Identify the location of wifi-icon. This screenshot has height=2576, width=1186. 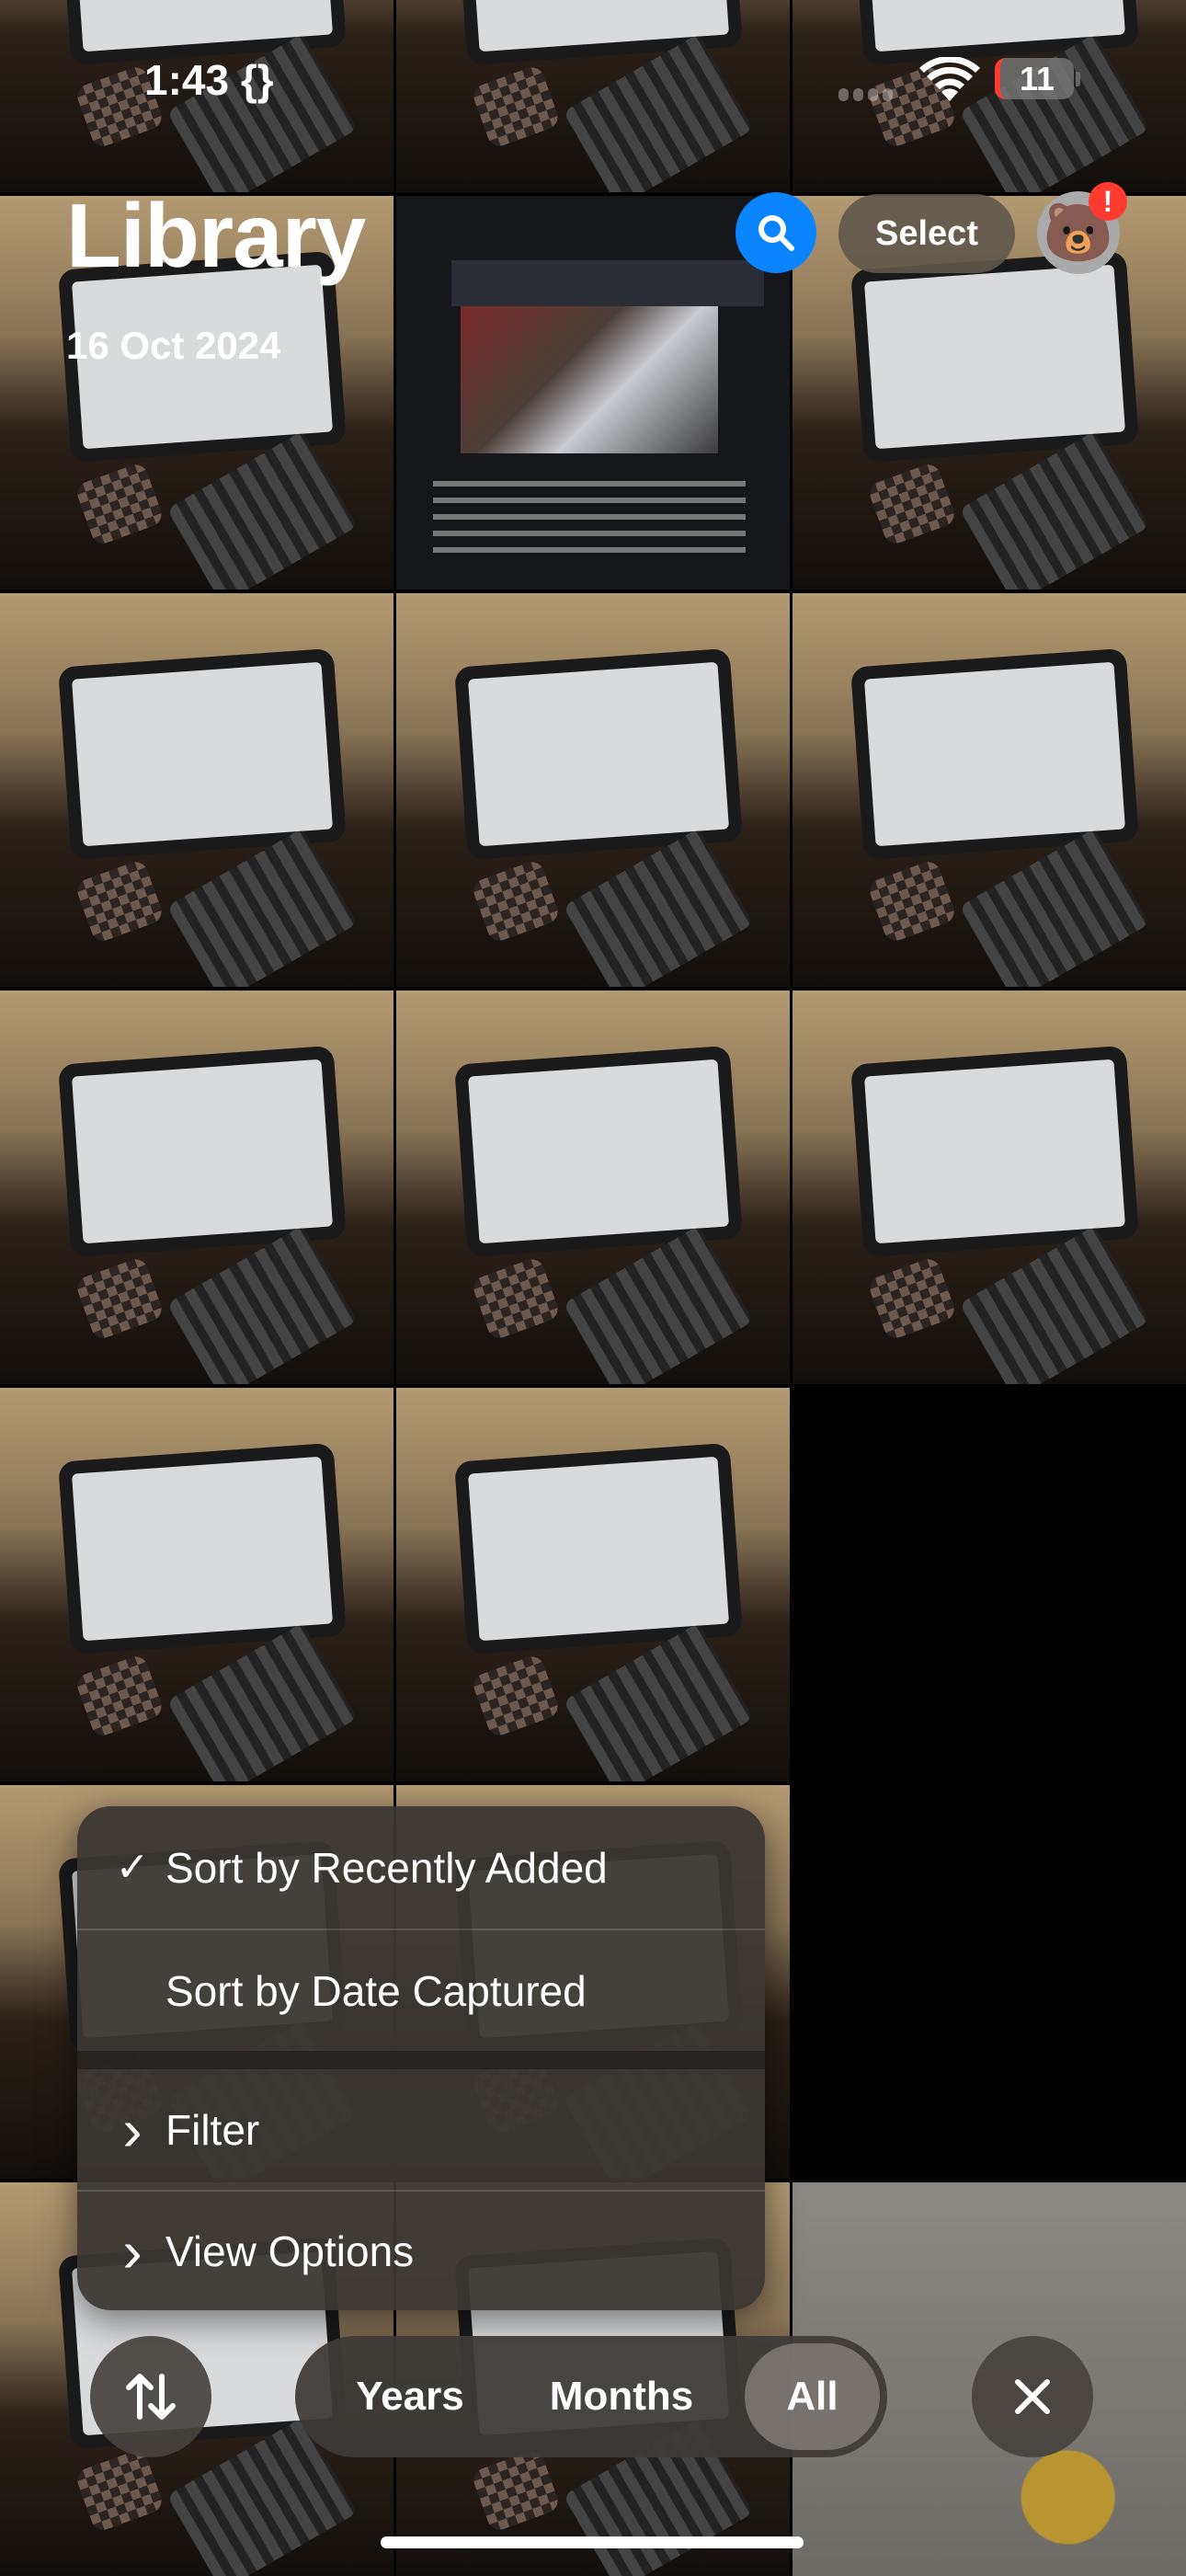
(949, 79).